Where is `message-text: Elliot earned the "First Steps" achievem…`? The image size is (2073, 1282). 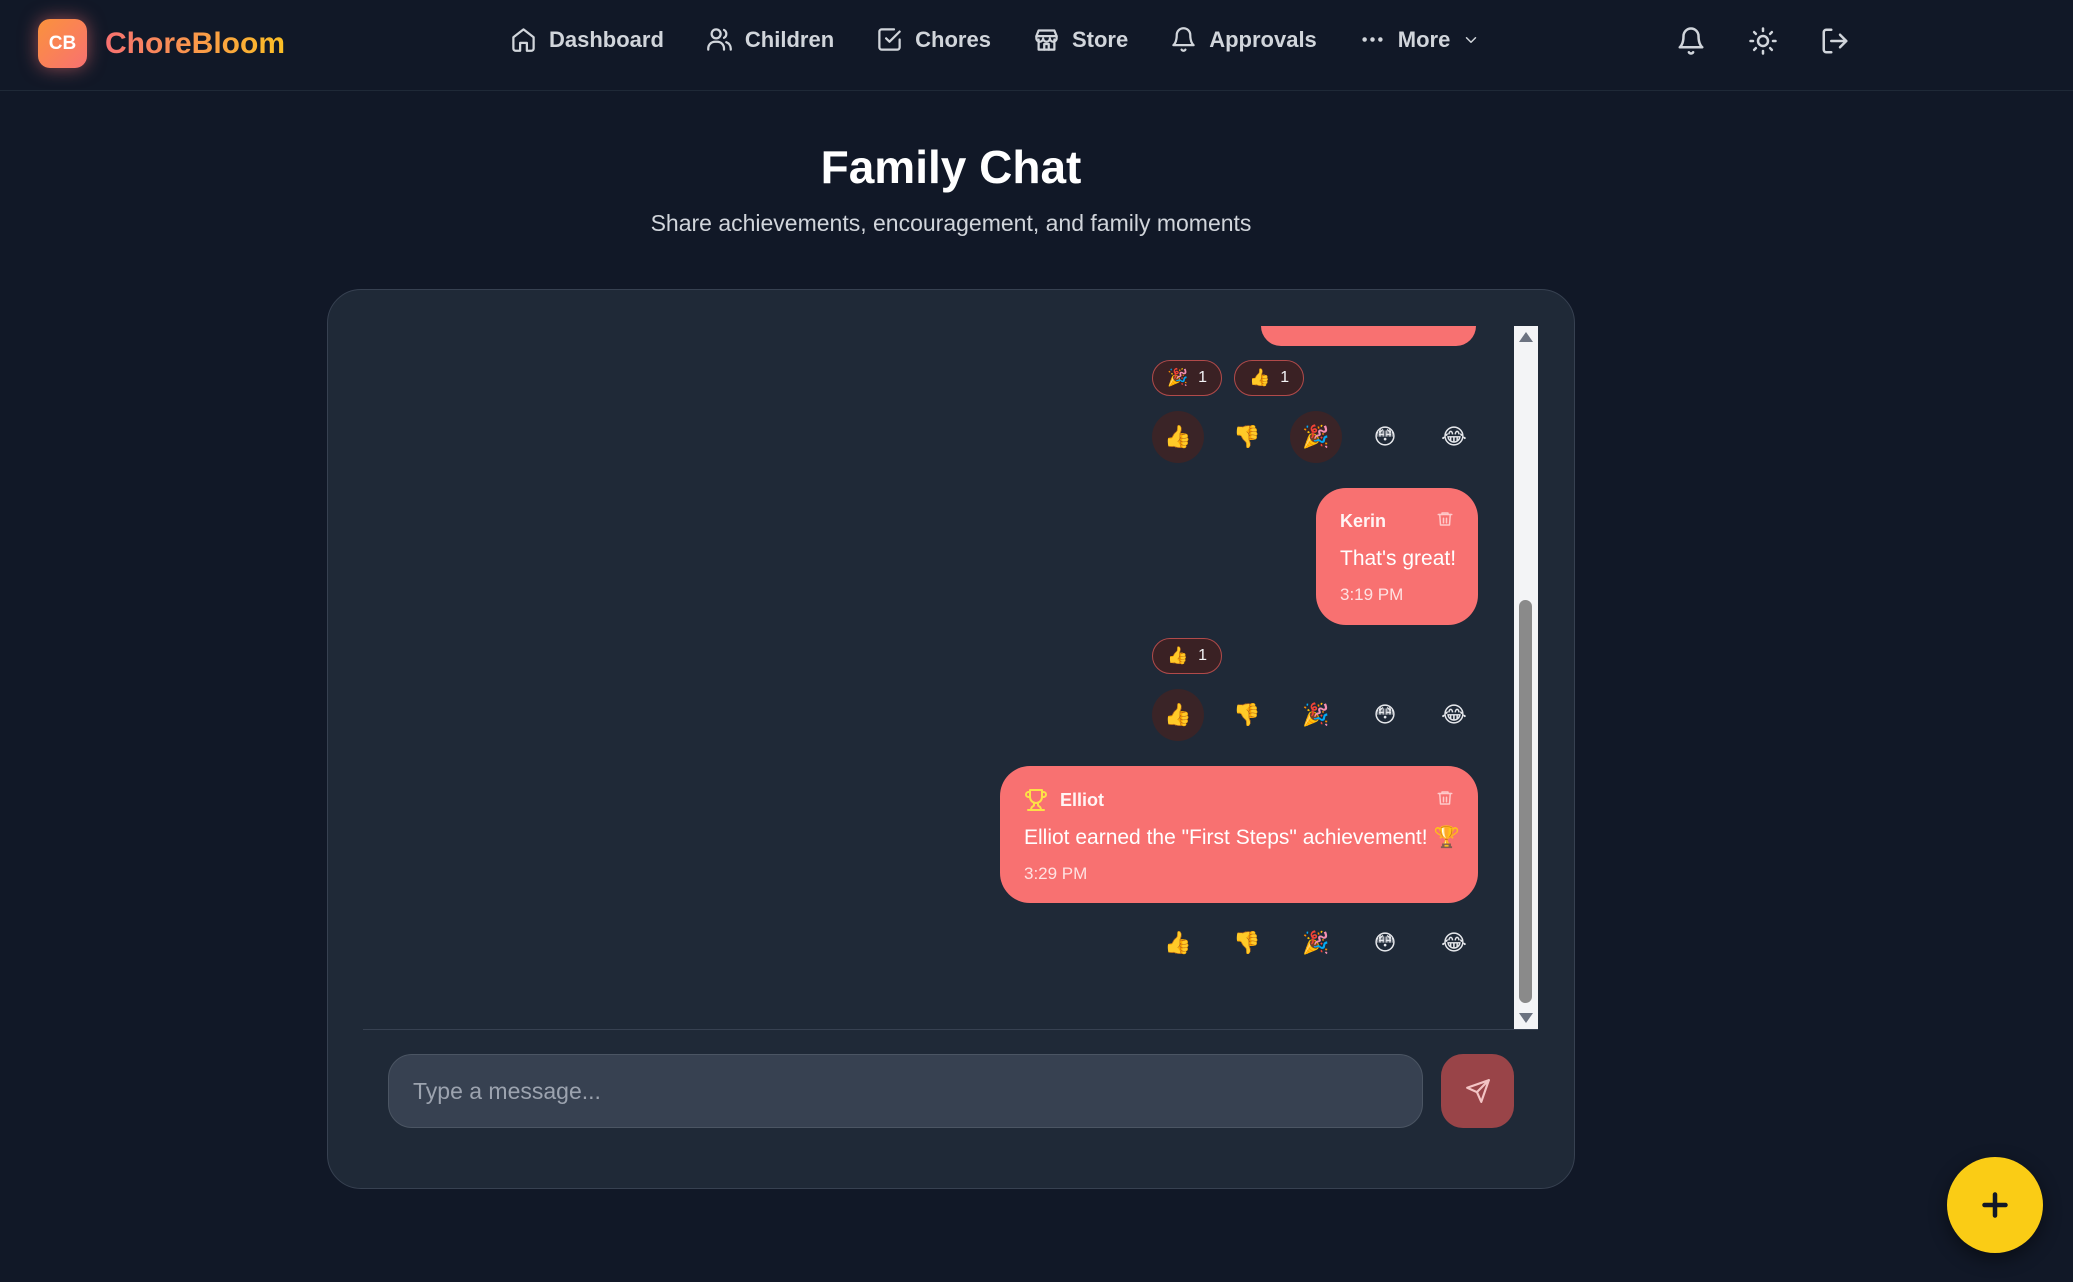 message-text: Elliot earned the "First Steps" achievem… is located at coordinates (1242, 837).